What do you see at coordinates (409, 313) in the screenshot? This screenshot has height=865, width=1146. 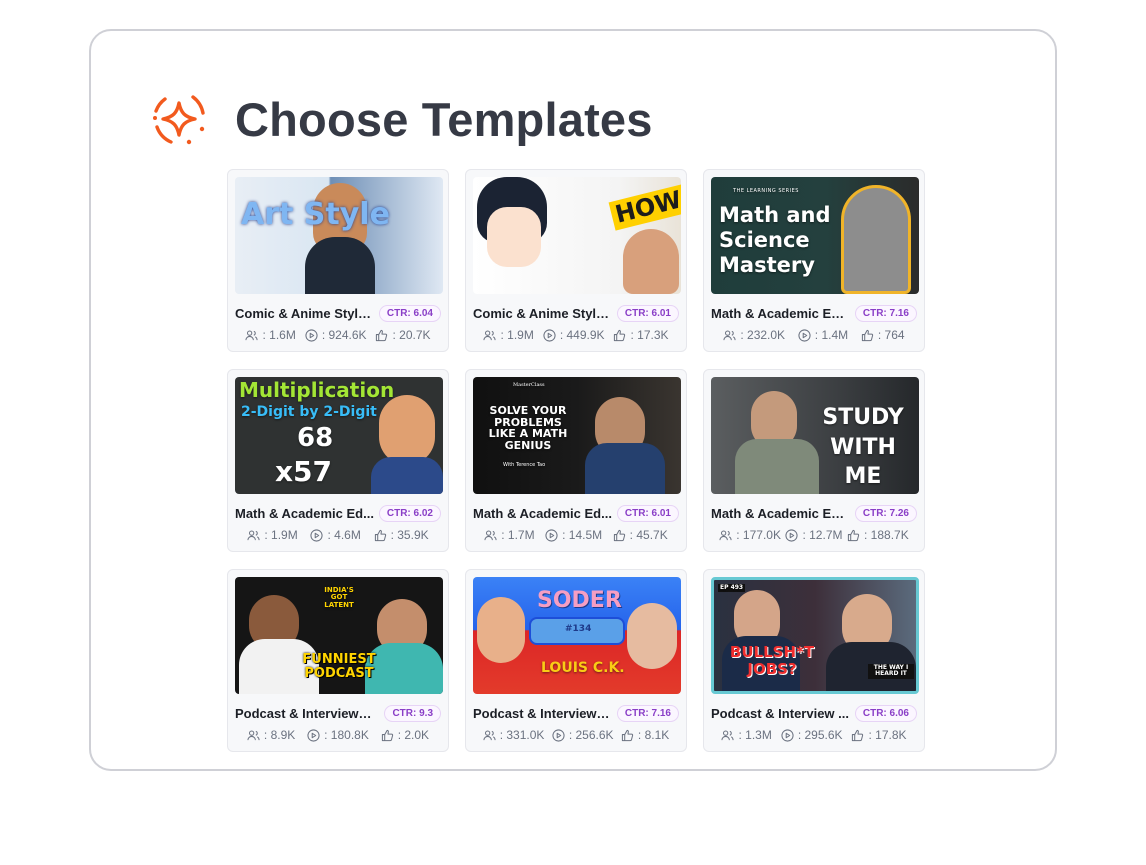 I see `ctr-badge: CTR: 6.04` at bounding box center [409, 313].